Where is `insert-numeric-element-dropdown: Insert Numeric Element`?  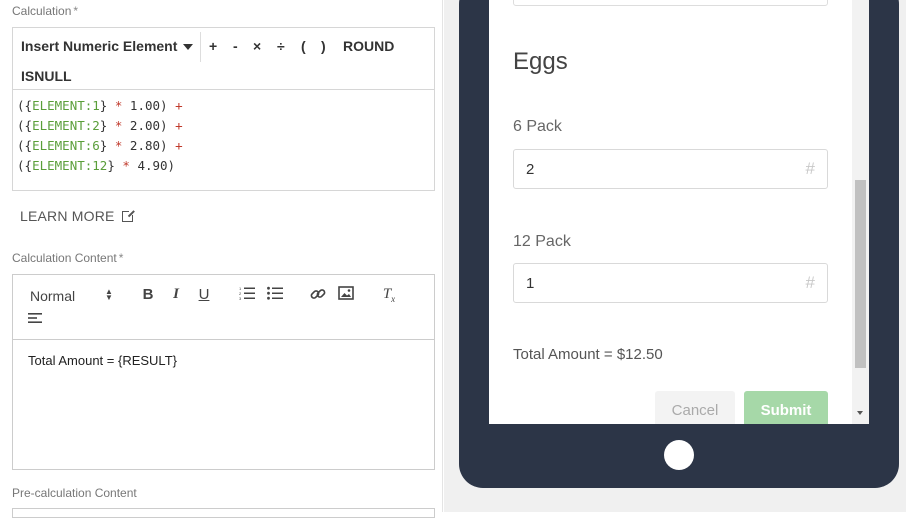
insert-numeric-element-dropdown: Insert Numeric Element is located at coordinates (107, 46).